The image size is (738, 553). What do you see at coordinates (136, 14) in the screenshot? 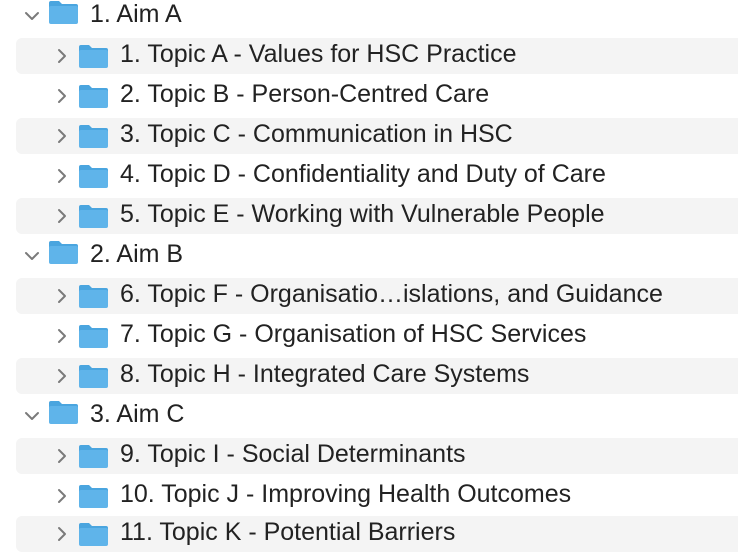
I see `folder-label: 1. Aim A` at bounding box center [136, 14].